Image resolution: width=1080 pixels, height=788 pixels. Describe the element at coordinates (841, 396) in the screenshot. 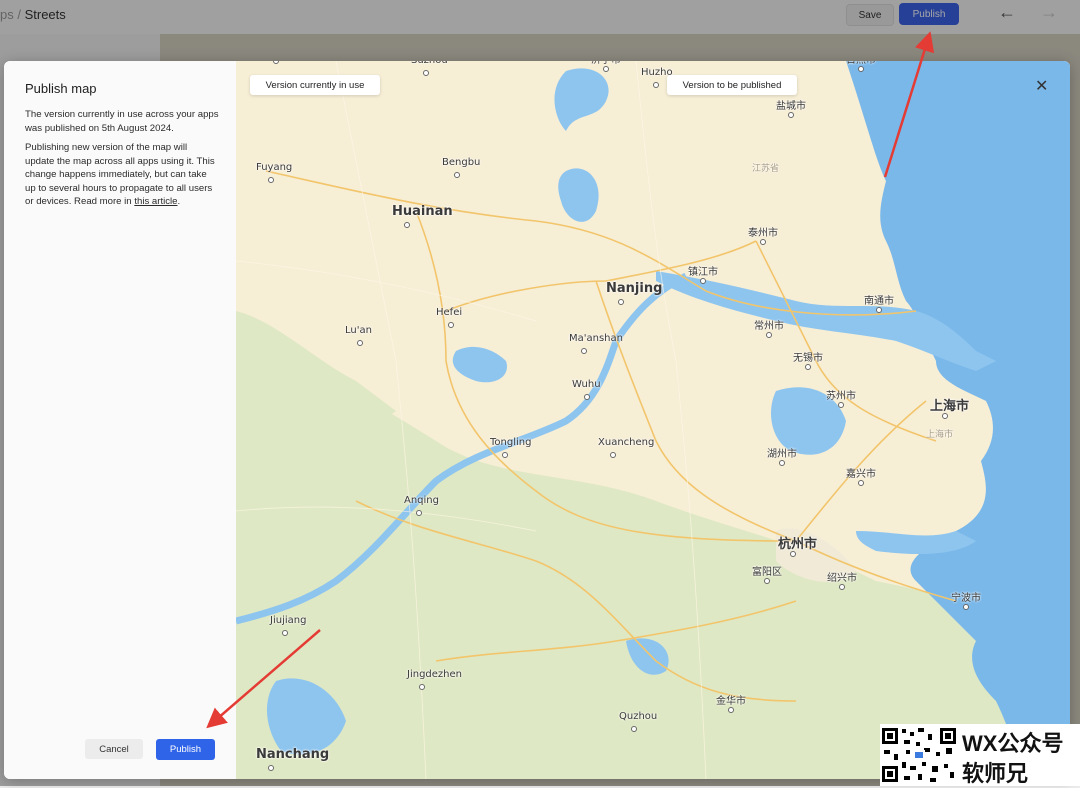

I see `map-label: 苏州市` at that location.